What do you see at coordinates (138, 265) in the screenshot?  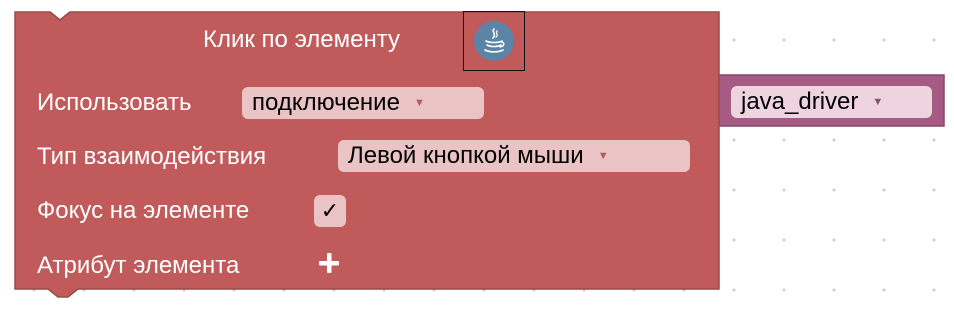 I see `attribute-label: Атрибут элемента` at bounding box center [138, 265].